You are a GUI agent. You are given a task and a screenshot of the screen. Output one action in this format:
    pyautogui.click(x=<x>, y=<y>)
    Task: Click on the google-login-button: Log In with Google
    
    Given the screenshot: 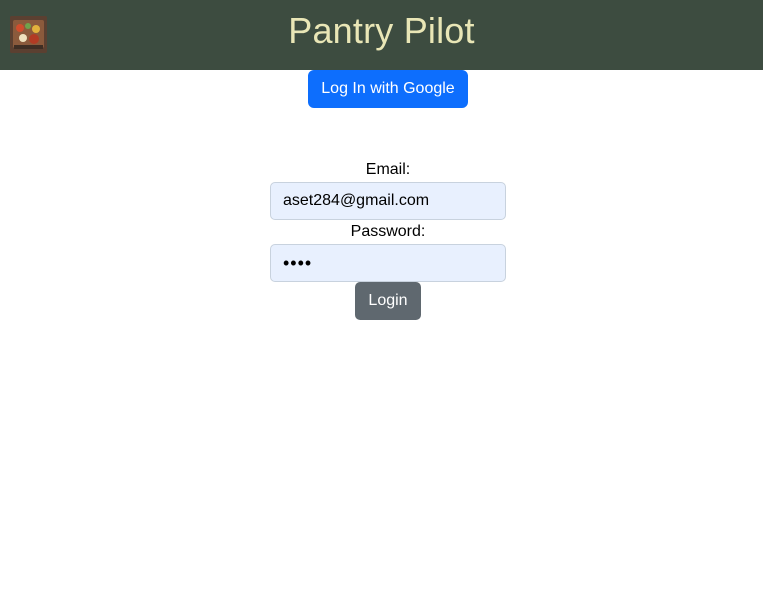 What is the action you would take?
    pyautogui.click(x=388, y=89)
    